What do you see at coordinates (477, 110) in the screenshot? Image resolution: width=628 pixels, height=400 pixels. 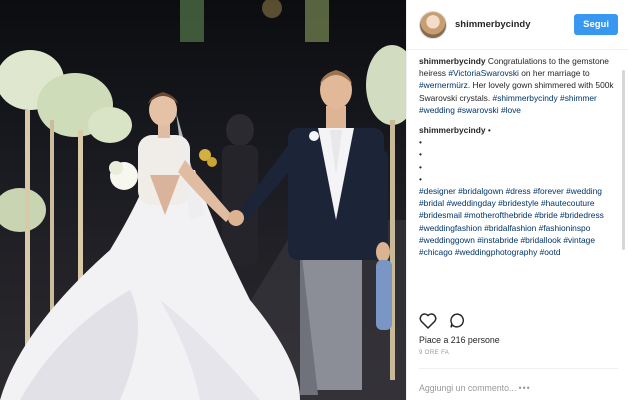 I see `caption-hashtag: #swarovski` at bounding box center [477, 110].